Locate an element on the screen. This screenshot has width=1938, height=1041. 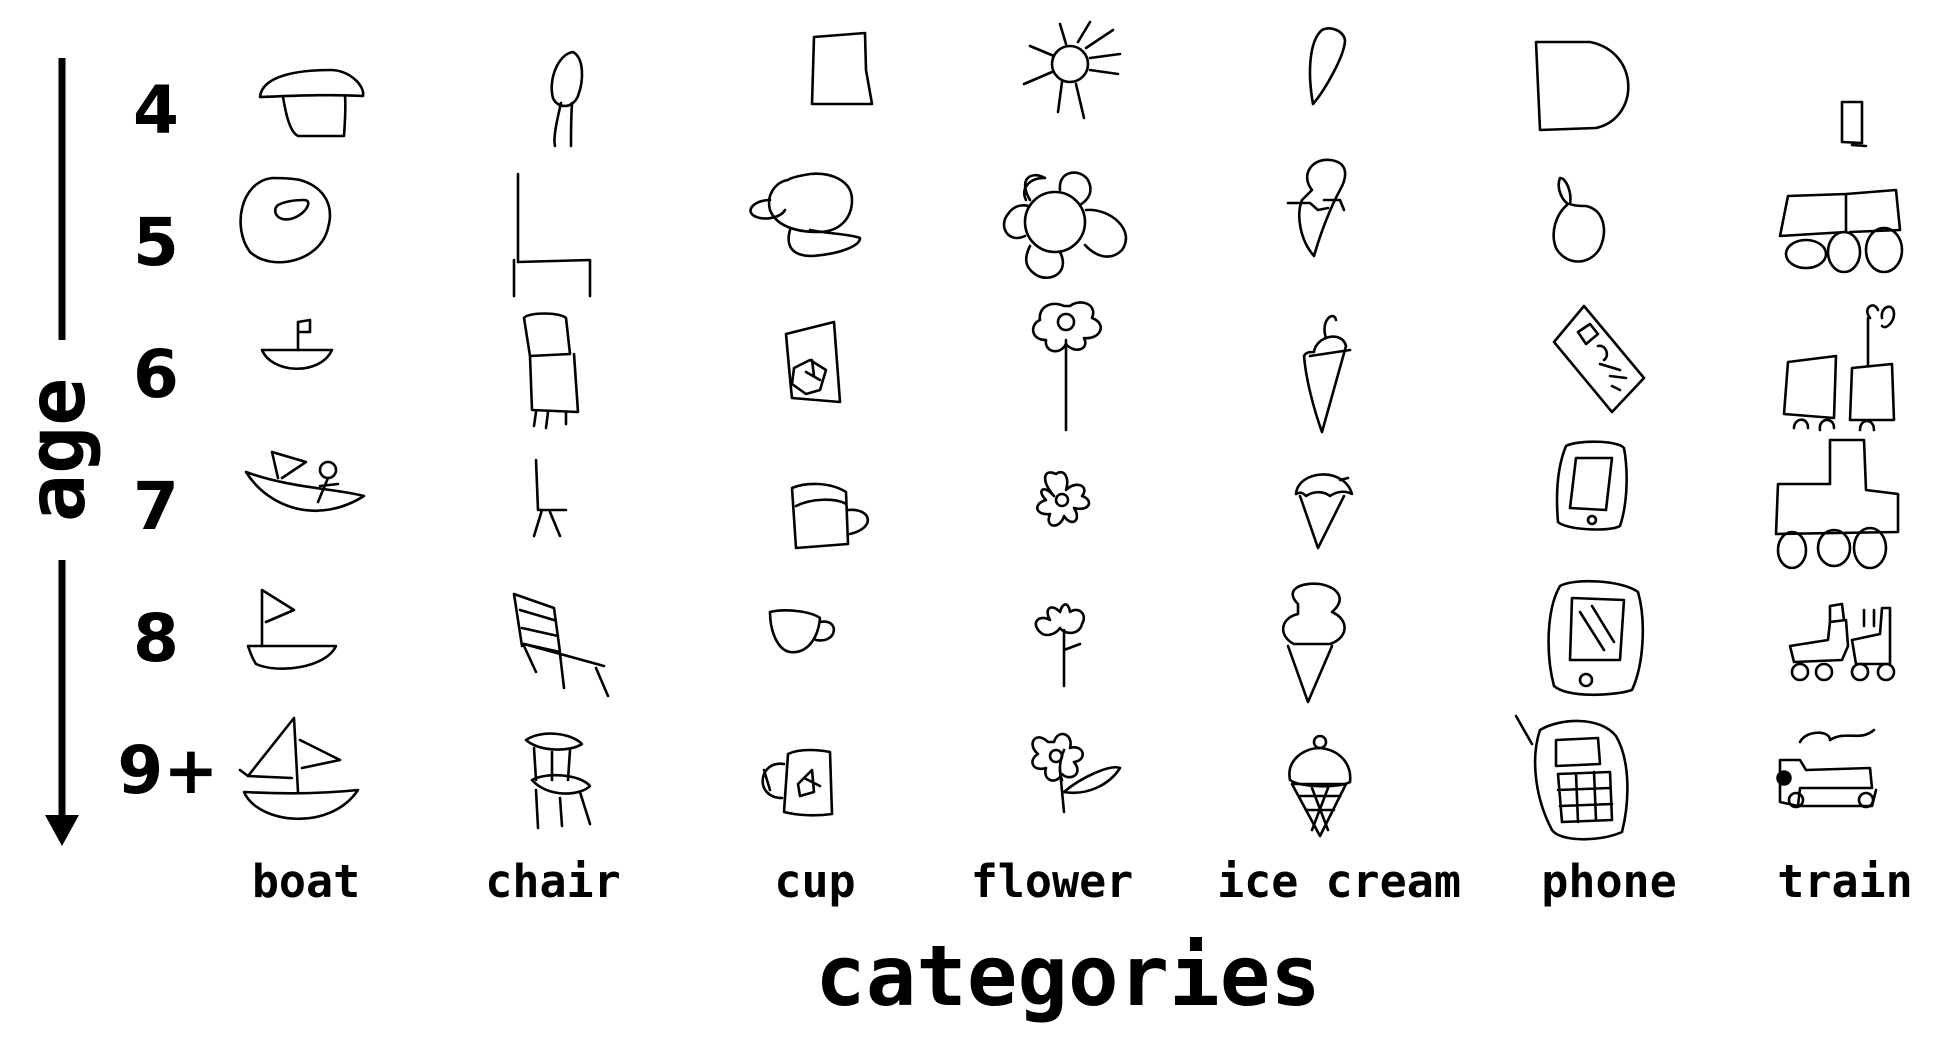
category-label-phone: phone is located at coordinates (1608, 881).